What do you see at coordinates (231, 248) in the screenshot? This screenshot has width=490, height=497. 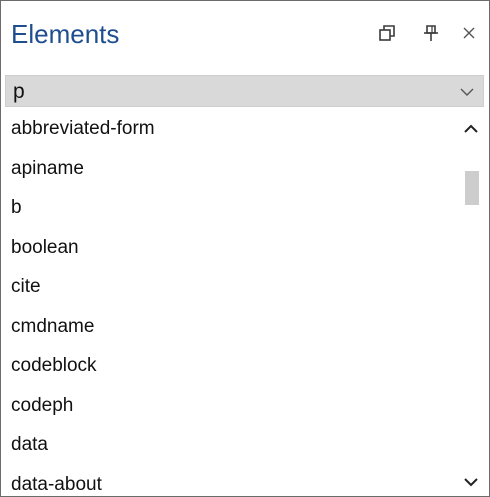 I see `list-item: boolean` at bounding box center [231, 248].